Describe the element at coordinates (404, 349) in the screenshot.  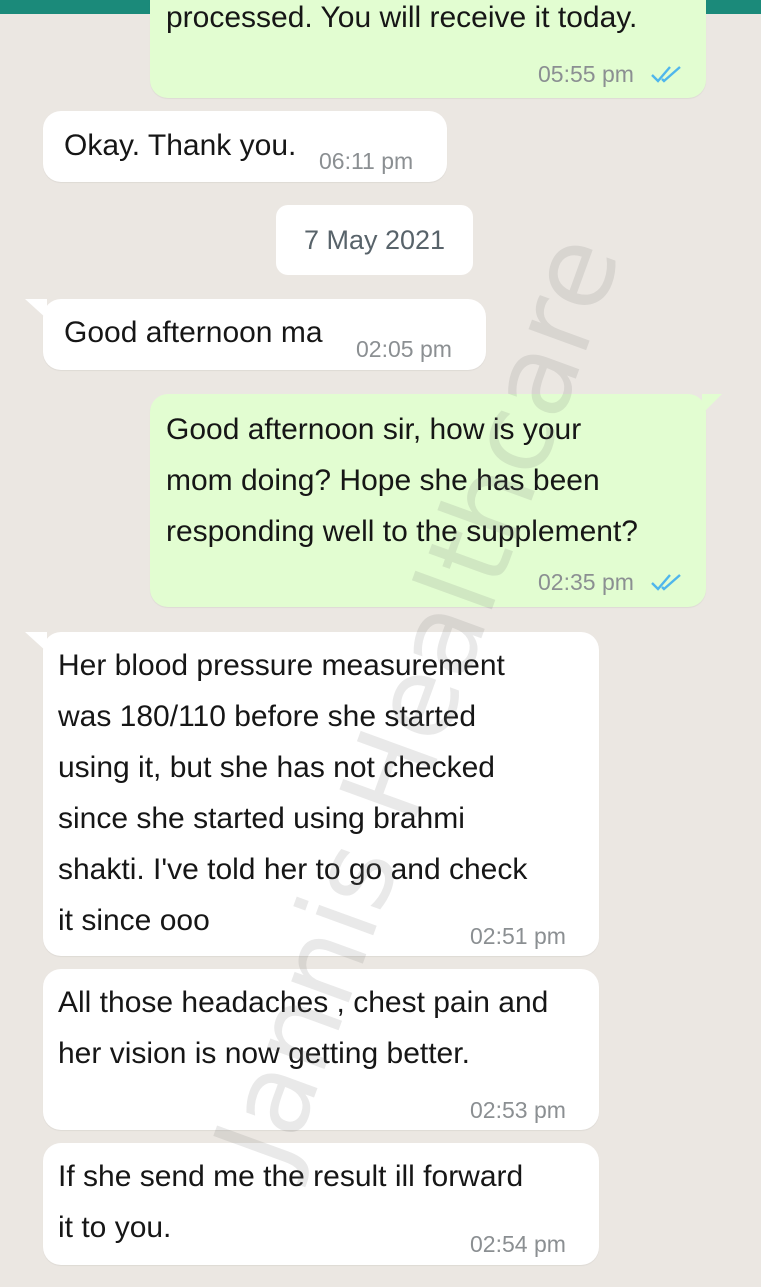
I see `message-time: 02:05 pm` at that location.